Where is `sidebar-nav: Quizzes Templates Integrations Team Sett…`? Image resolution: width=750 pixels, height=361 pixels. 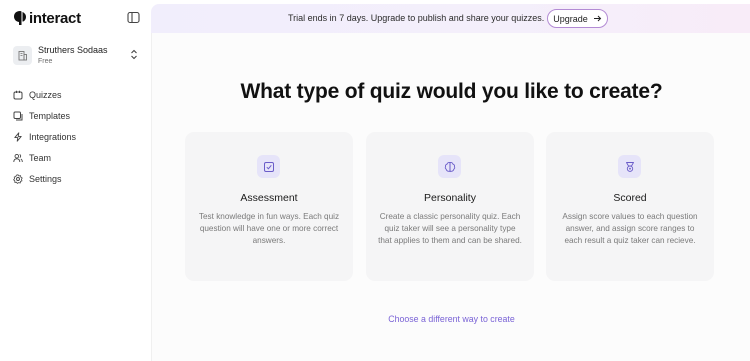
sidebar-nav: Quizzes Templates Integrations Team Sett… is located at coordinates (77, 136).